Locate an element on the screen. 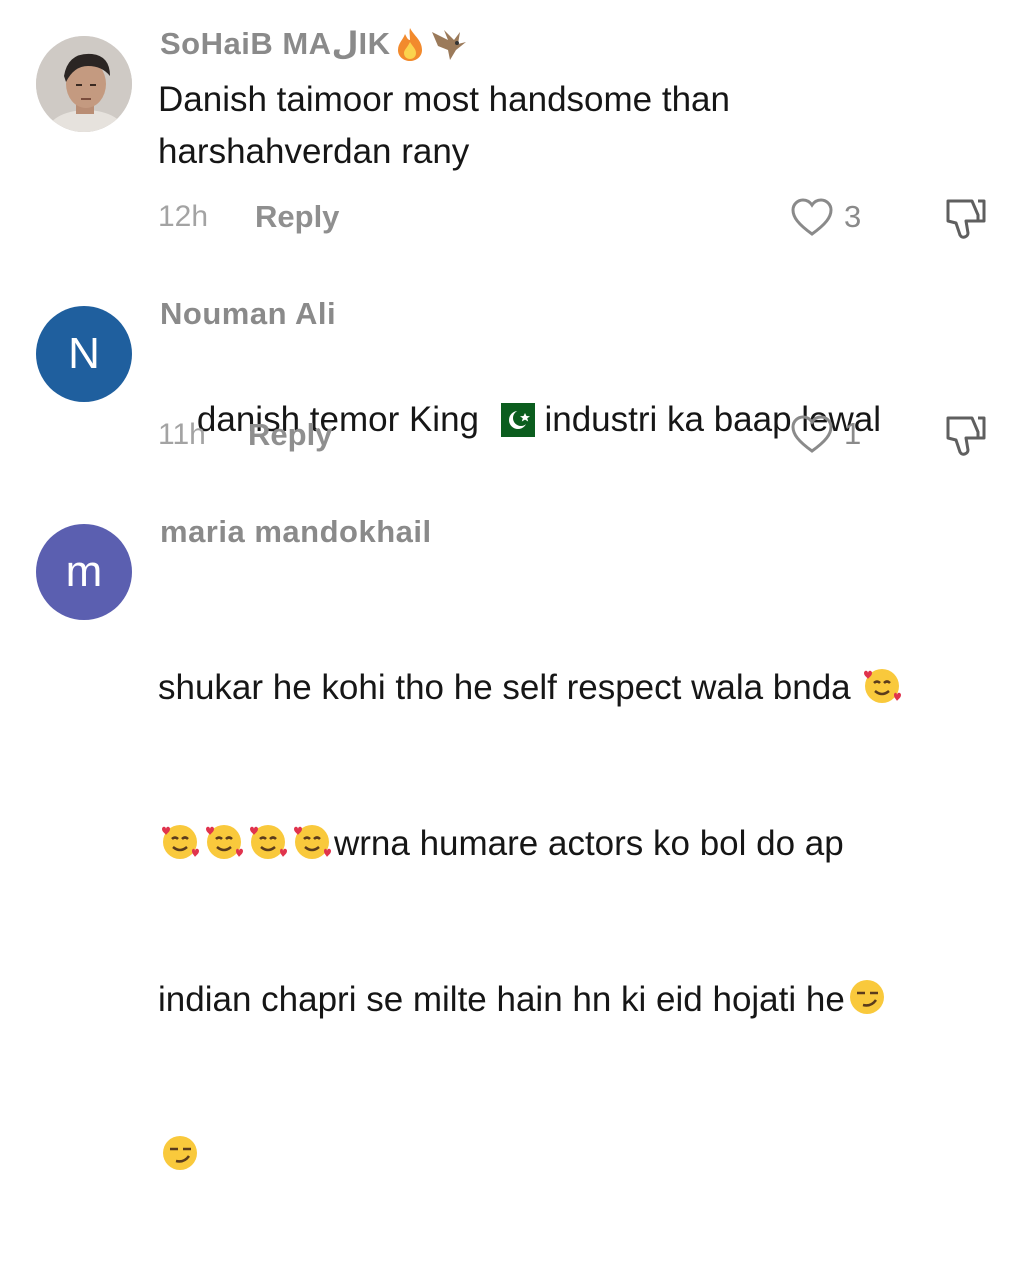  avatar: m is located at coordinates (84, 572).